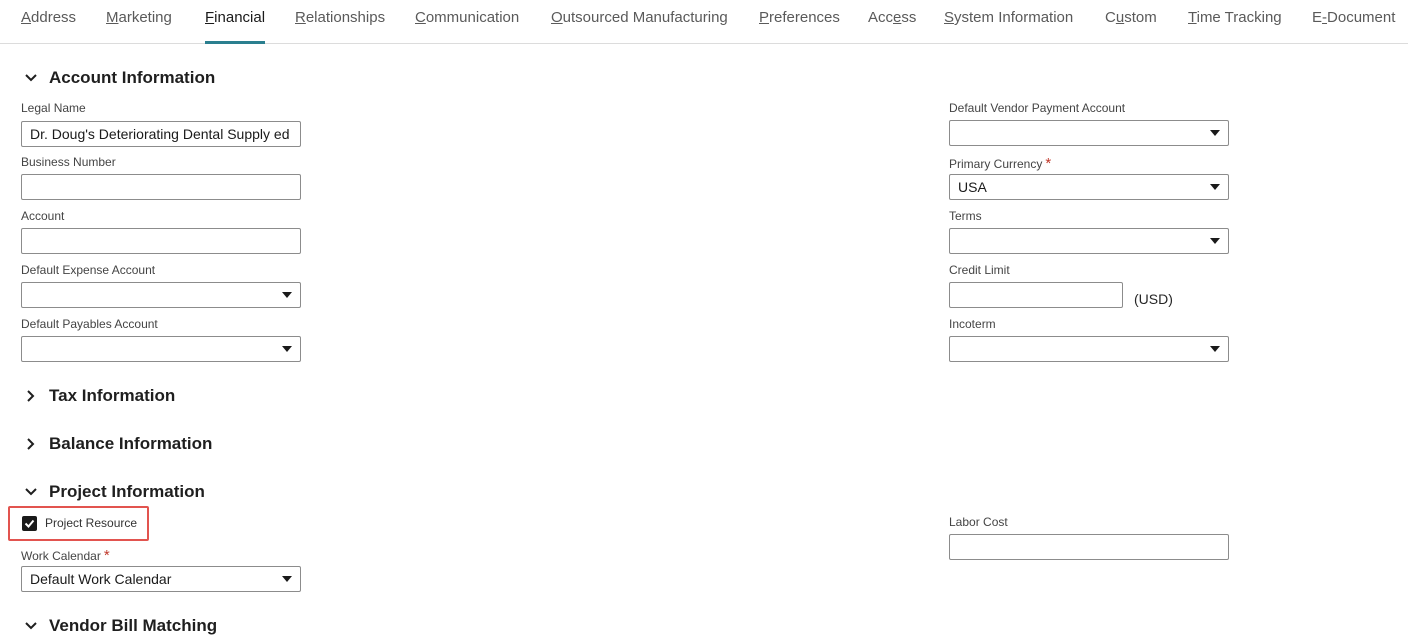 The width and height of the screenshot is (1408, 644). Describe the element at coordinates (161, 241) in the screenshot. I see `account-input` at that location.